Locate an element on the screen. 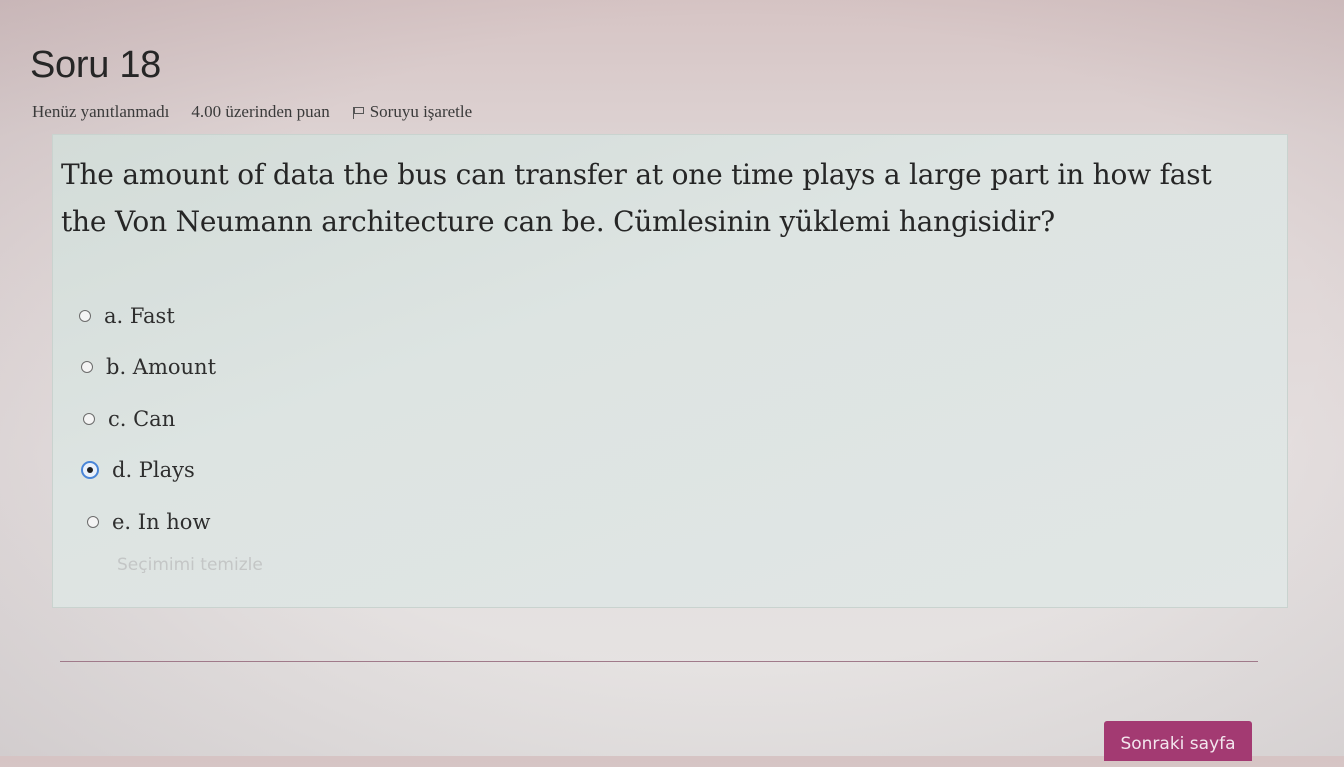 The width and height of the screenshot is (1344, 767). radio-e is located at coordinates (93, 521).